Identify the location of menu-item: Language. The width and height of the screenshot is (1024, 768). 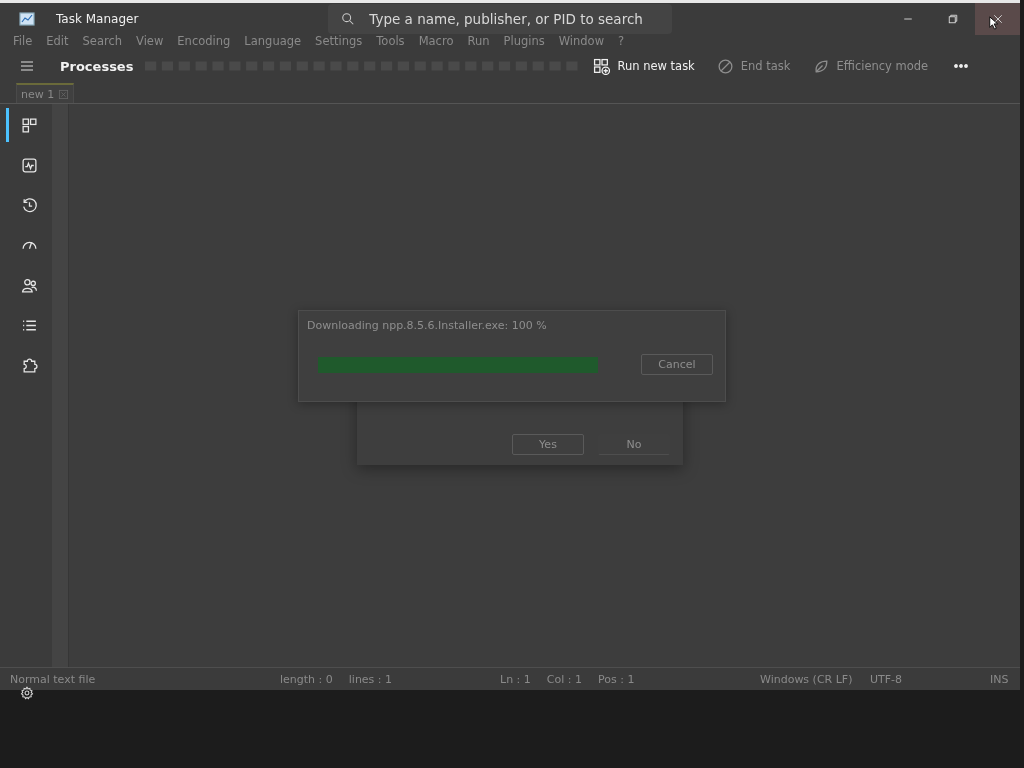
(273, 41).